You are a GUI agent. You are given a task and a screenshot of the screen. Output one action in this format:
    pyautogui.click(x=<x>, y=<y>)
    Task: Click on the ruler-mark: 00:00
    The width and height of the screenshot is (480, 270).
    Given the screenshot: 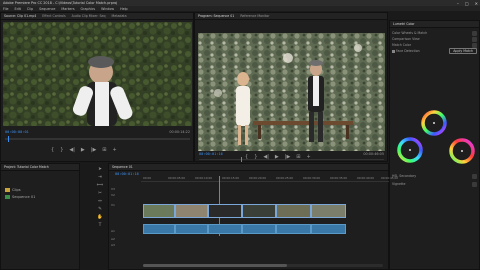 What is the action you would take?
    pyautogui.click(x=147, y=178)
    